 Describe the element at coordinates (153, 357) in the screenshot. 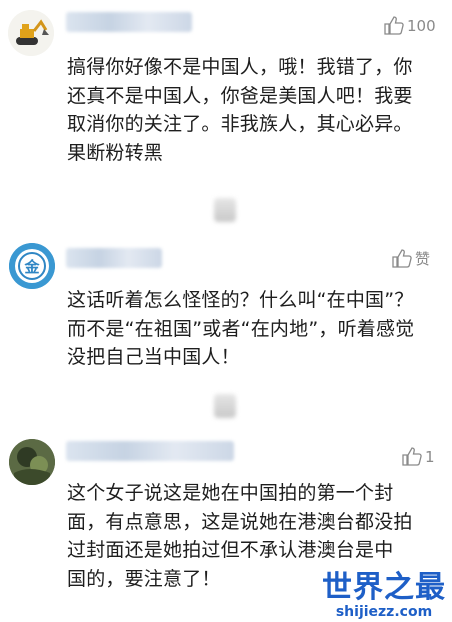

I see `comment-line: 没把自己当中国人！` at that location.